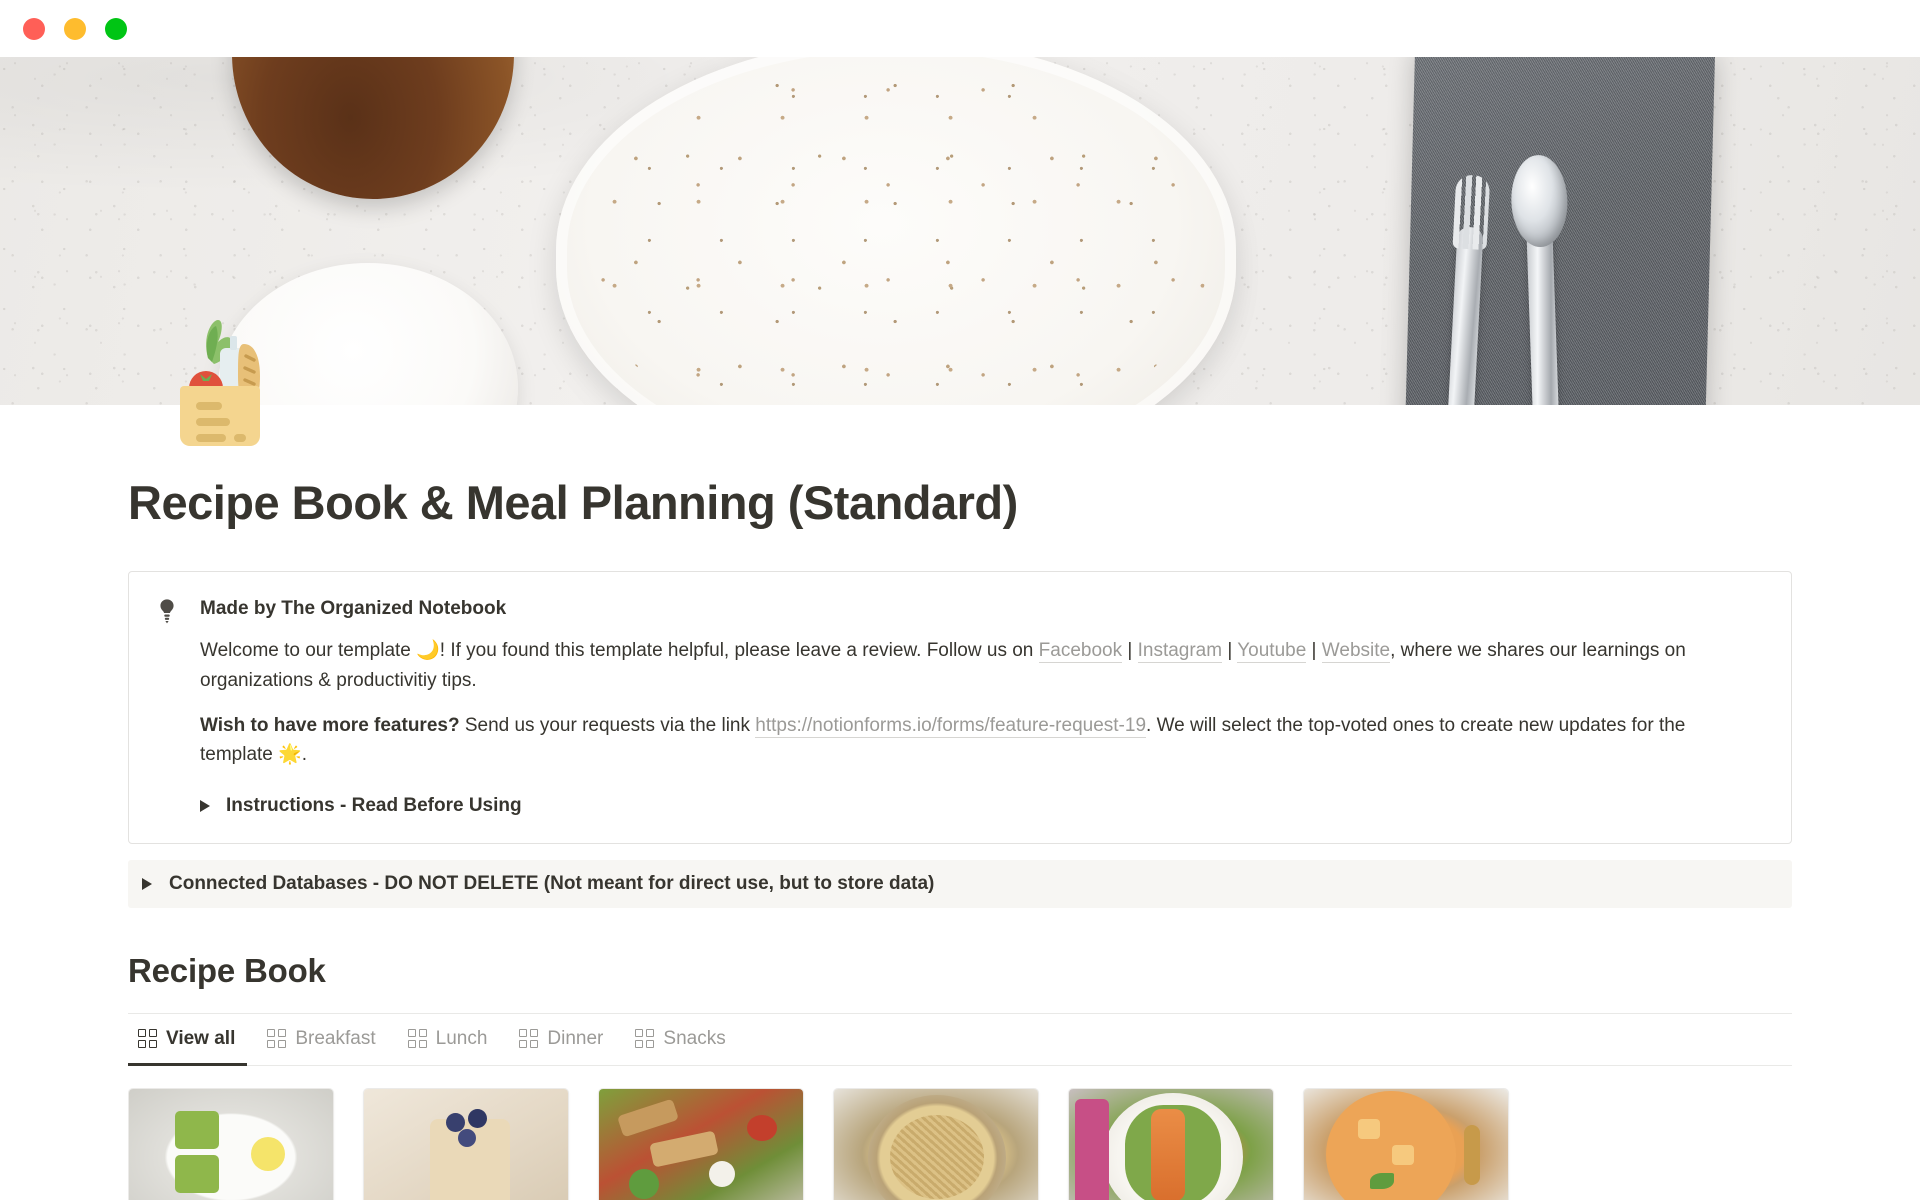  I want to click on speckled-plate, so click(896, 231).